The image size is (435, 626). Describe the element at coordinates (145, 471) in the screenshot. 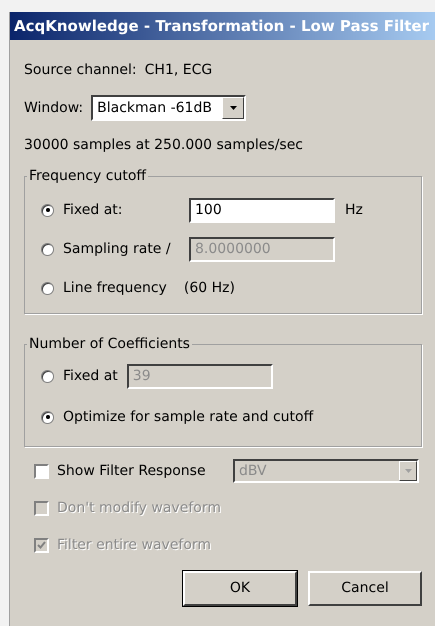

I see `checkbox-label: Show Filter Response` at that location.